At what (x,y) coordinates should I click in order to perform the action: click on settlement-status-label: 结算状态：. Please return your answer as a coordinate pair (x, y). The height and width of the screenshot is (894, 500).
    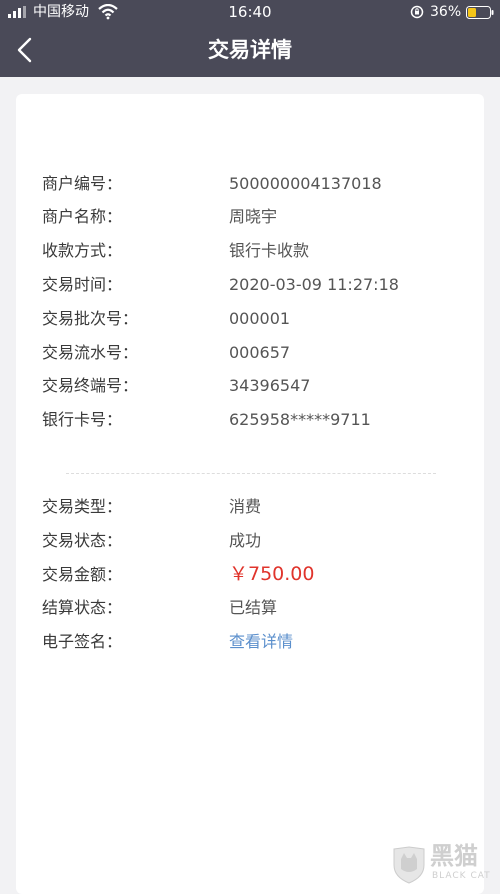
    Looking at the image, I should click on (82, 607).